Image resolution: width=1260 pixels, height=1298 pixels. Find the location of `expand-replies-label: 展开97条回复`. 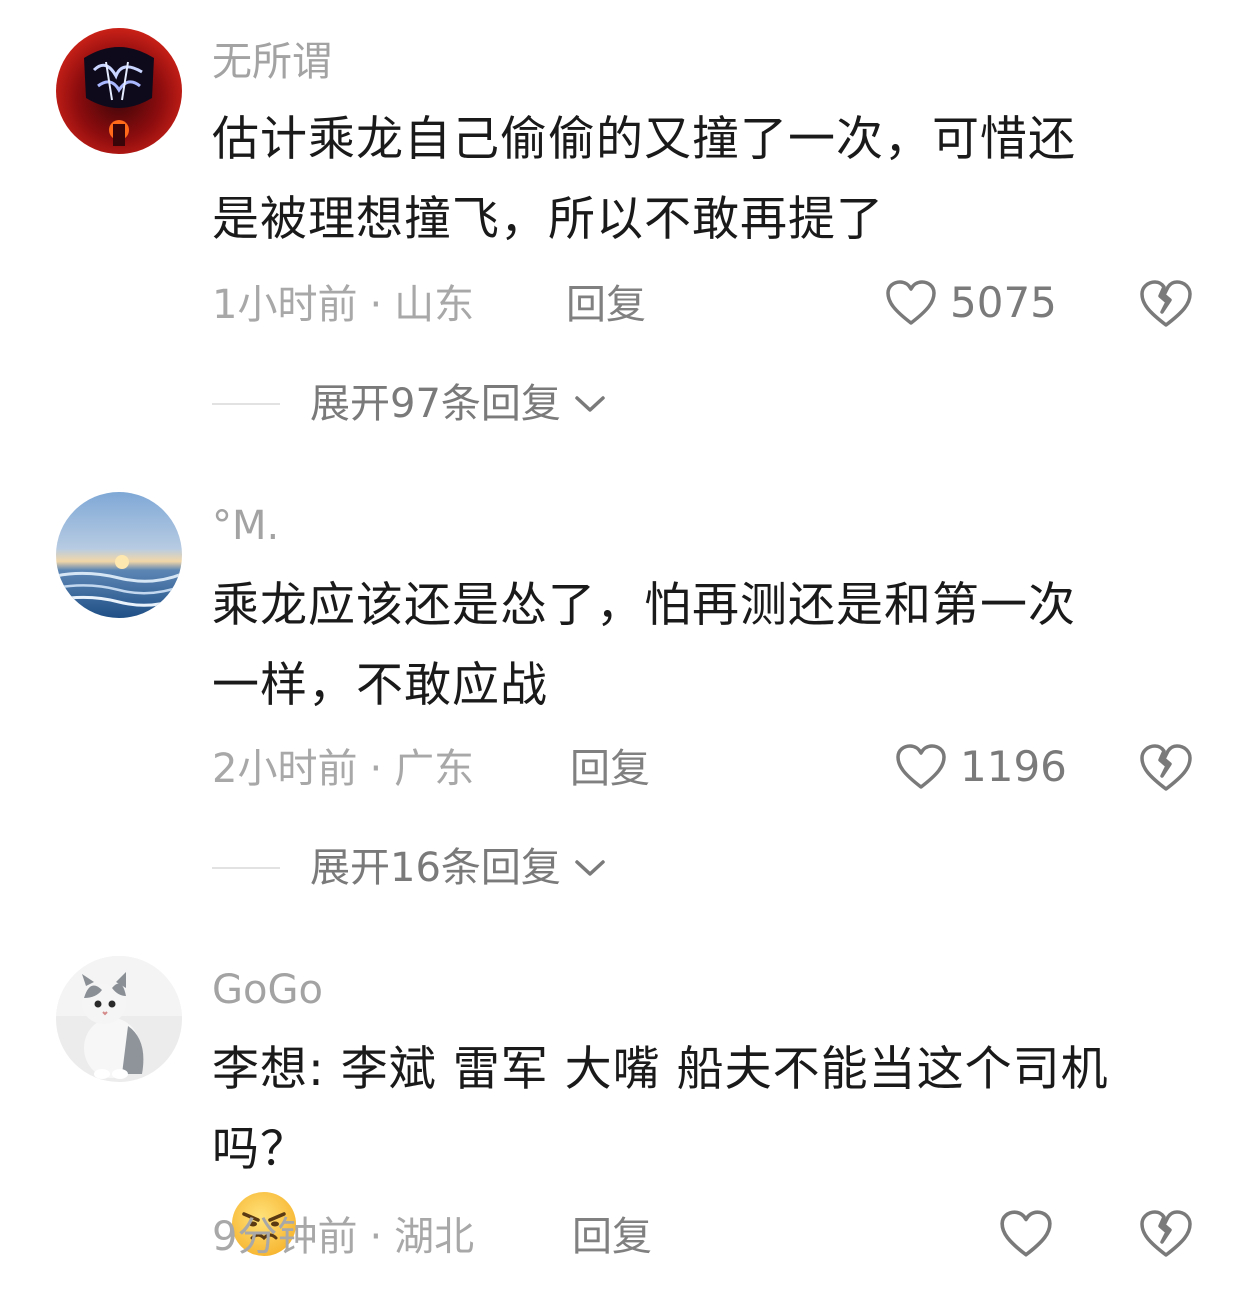

expand-replies-label: 展开97条回复 is located at coordinates (435, 404).